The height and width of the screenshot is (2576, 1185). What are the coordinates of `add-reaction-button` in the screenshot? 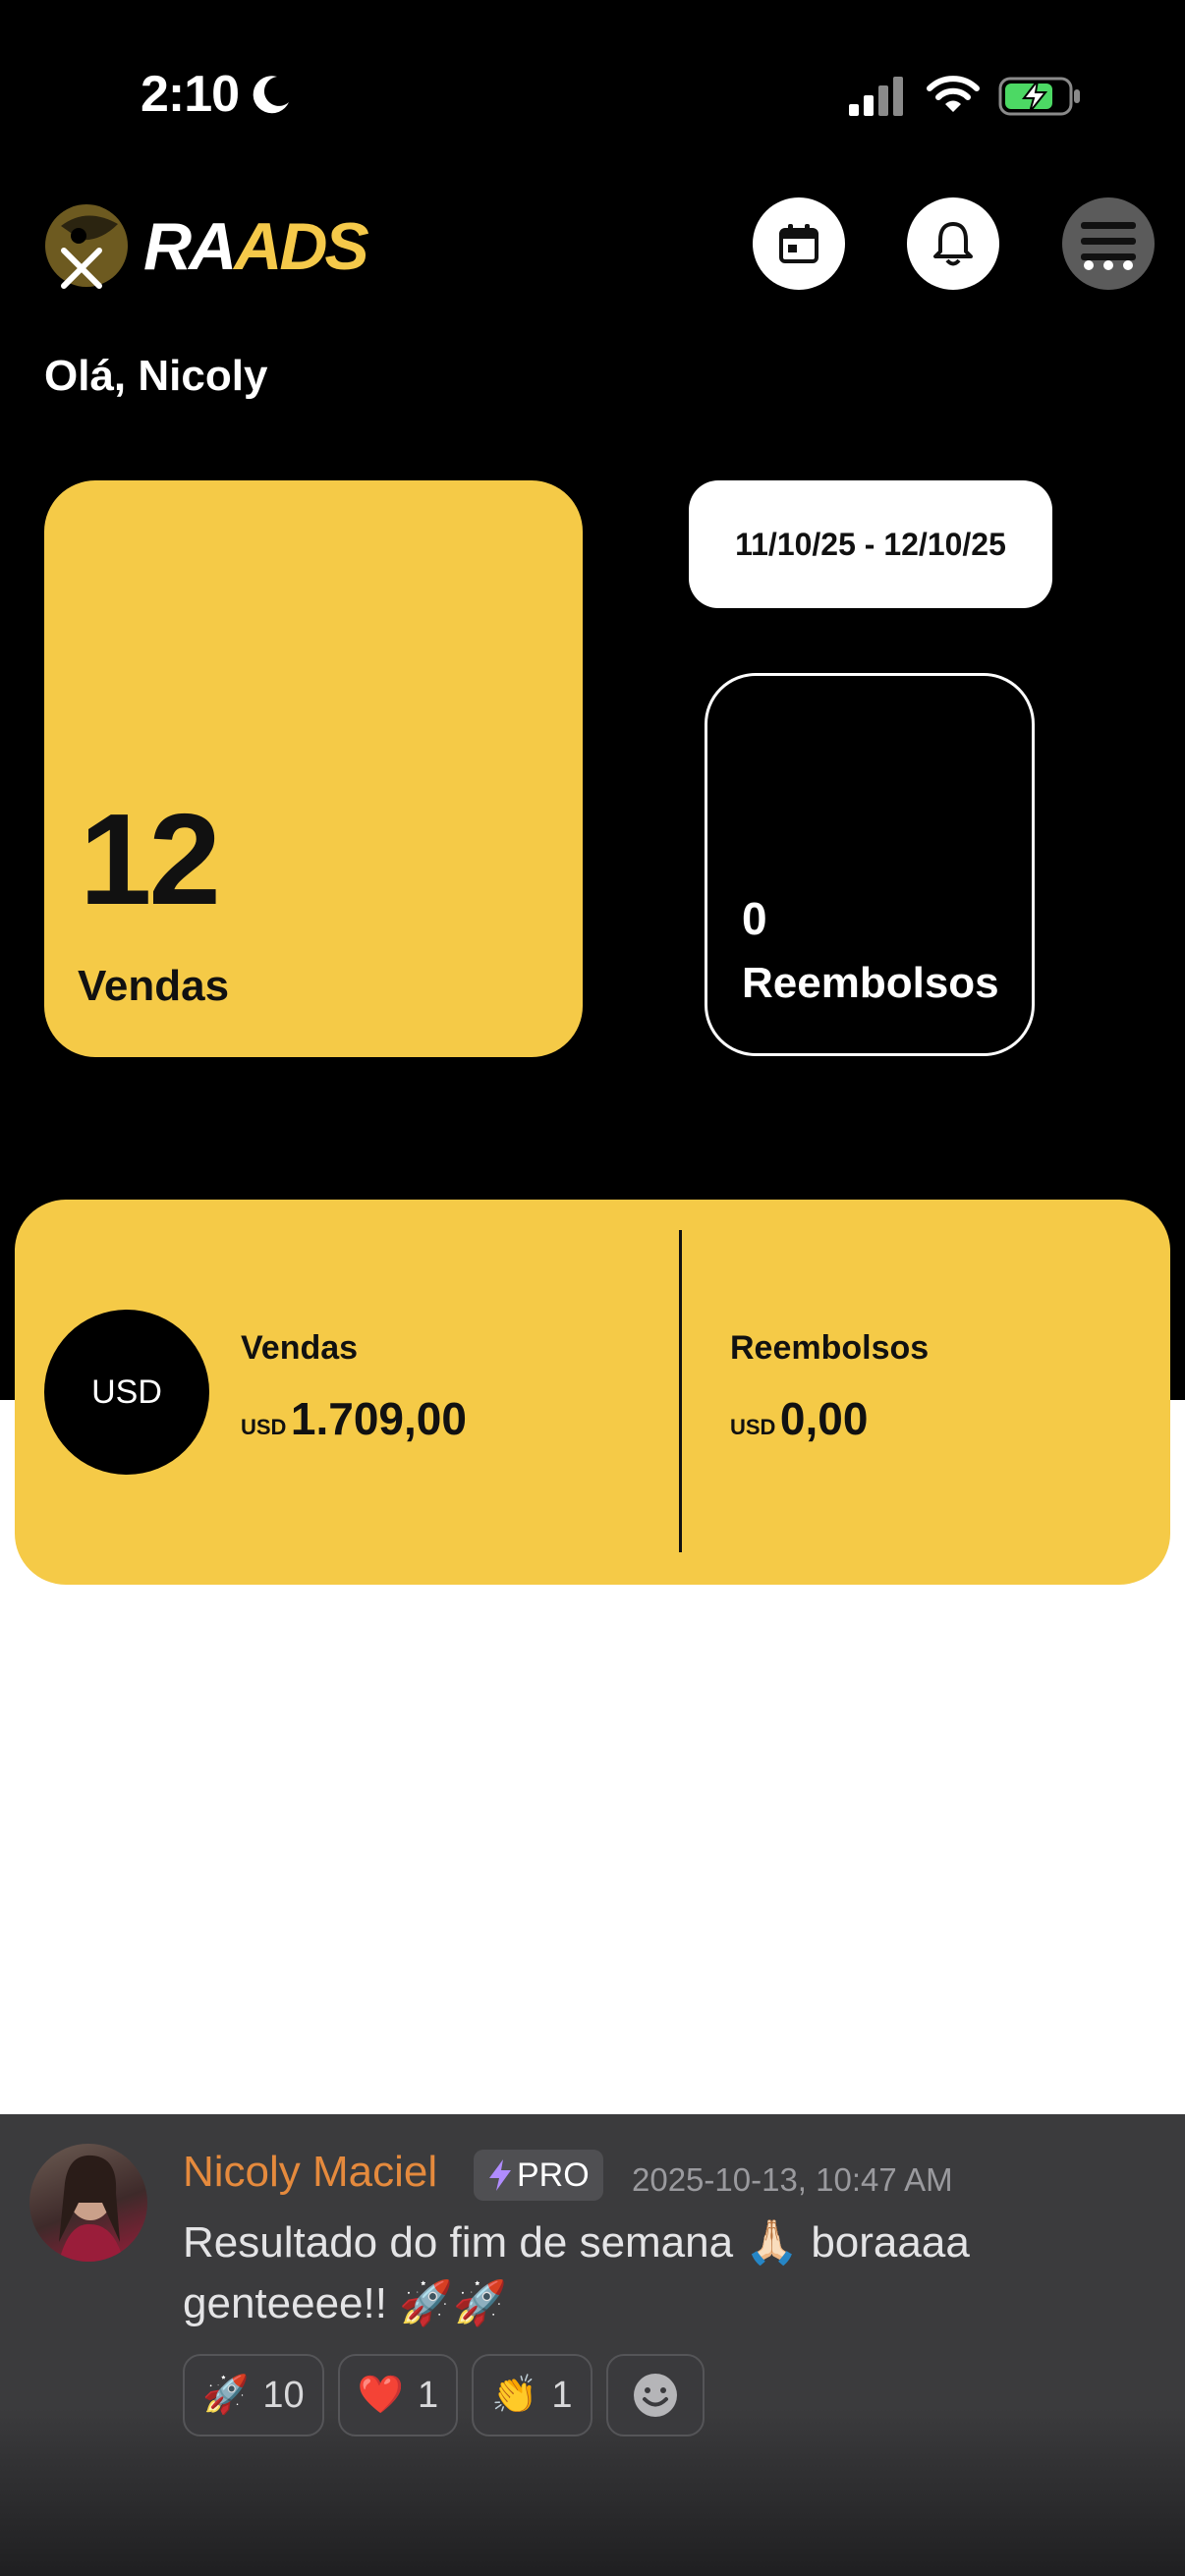 It's located at (655, 2395).